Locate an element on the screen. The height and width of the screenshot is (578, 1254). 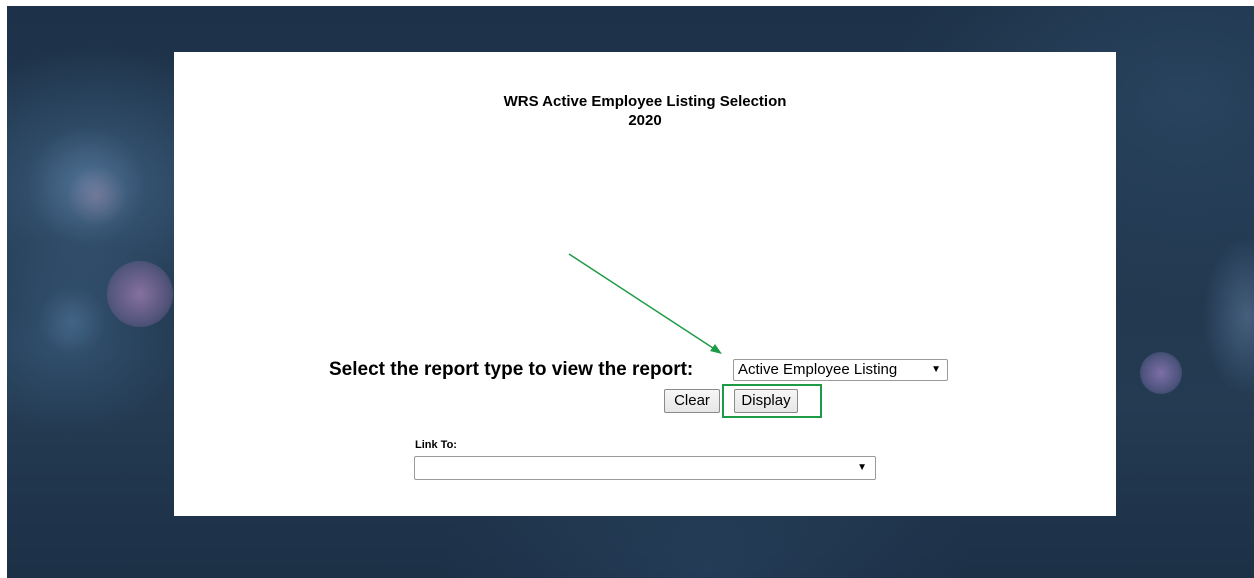
report-type-select: Active Employee Listing ▼ is located at coordinates (840, 370).